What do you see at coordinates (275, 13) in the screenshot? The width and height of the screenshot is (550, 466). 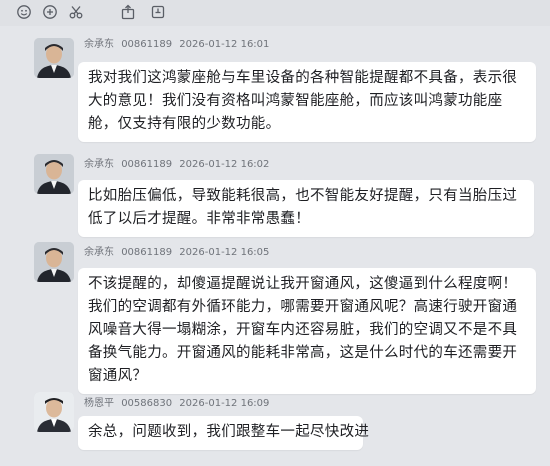 I see `chat-toolbar` at bounding box center [275, 13].